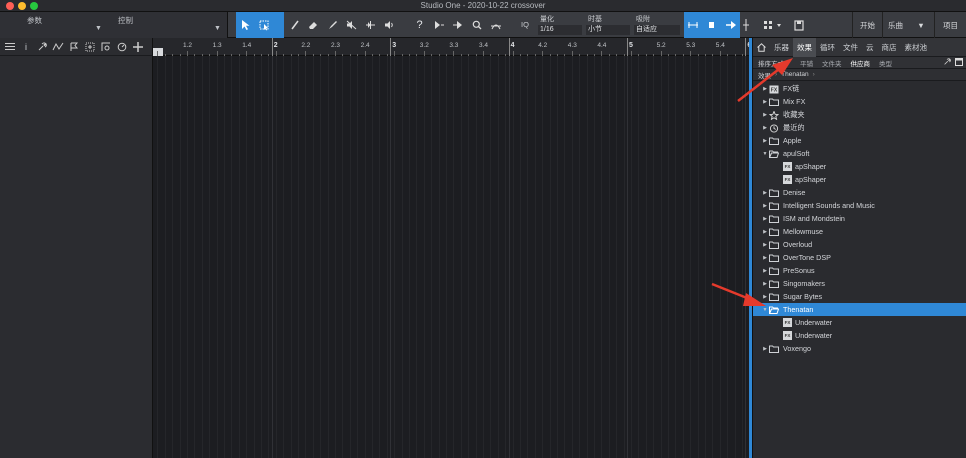 The height and width of the screenshot is (458, 966). What do you see at coordinates (712, 25) in the screenshot?
I see `snap-to-event-icon` at bounding box center [712, 25].